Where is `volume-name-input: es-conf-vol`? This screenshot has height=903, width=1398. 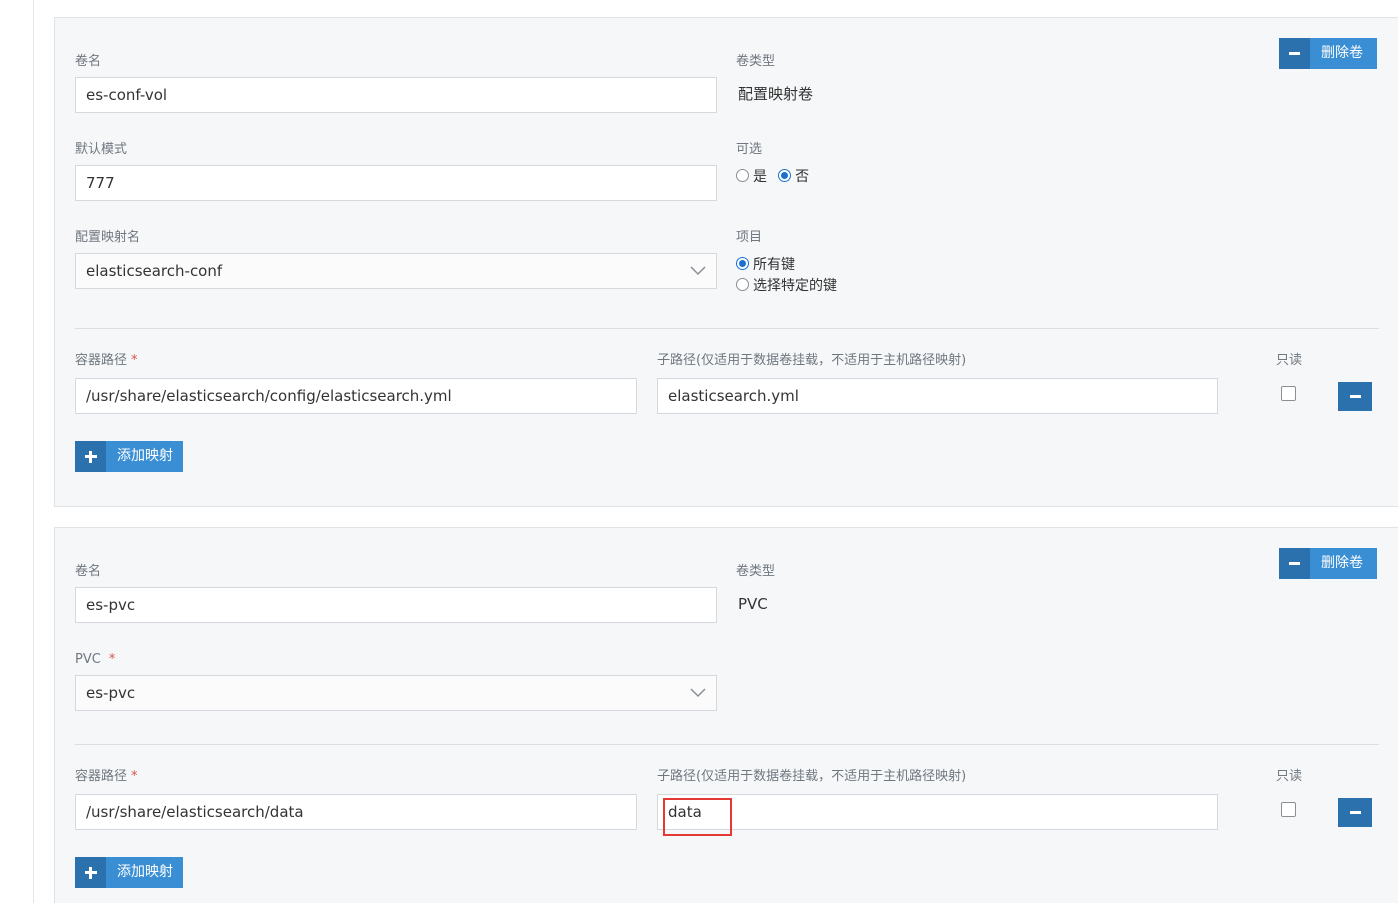
volume-name-input: es-conf-vol is located at coordinates (396, 95).